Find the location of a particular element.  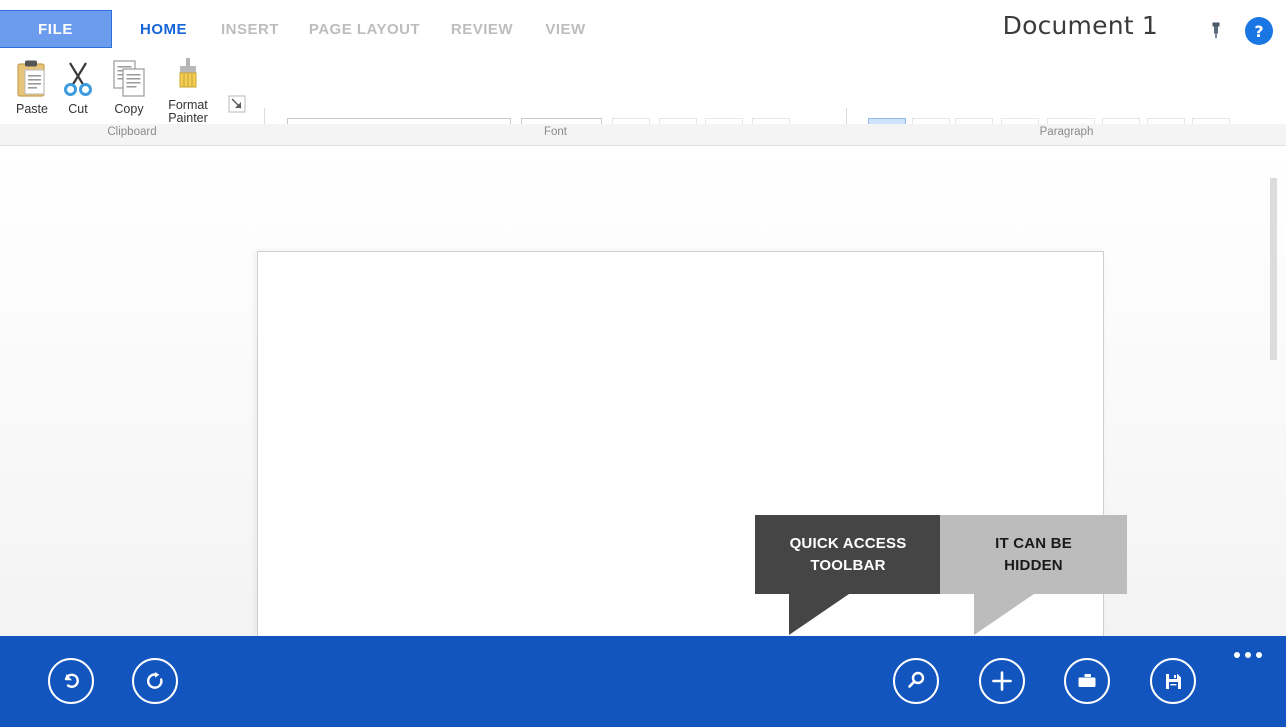

format-painter-button: Format Painter is located at coordinates (188, 90).